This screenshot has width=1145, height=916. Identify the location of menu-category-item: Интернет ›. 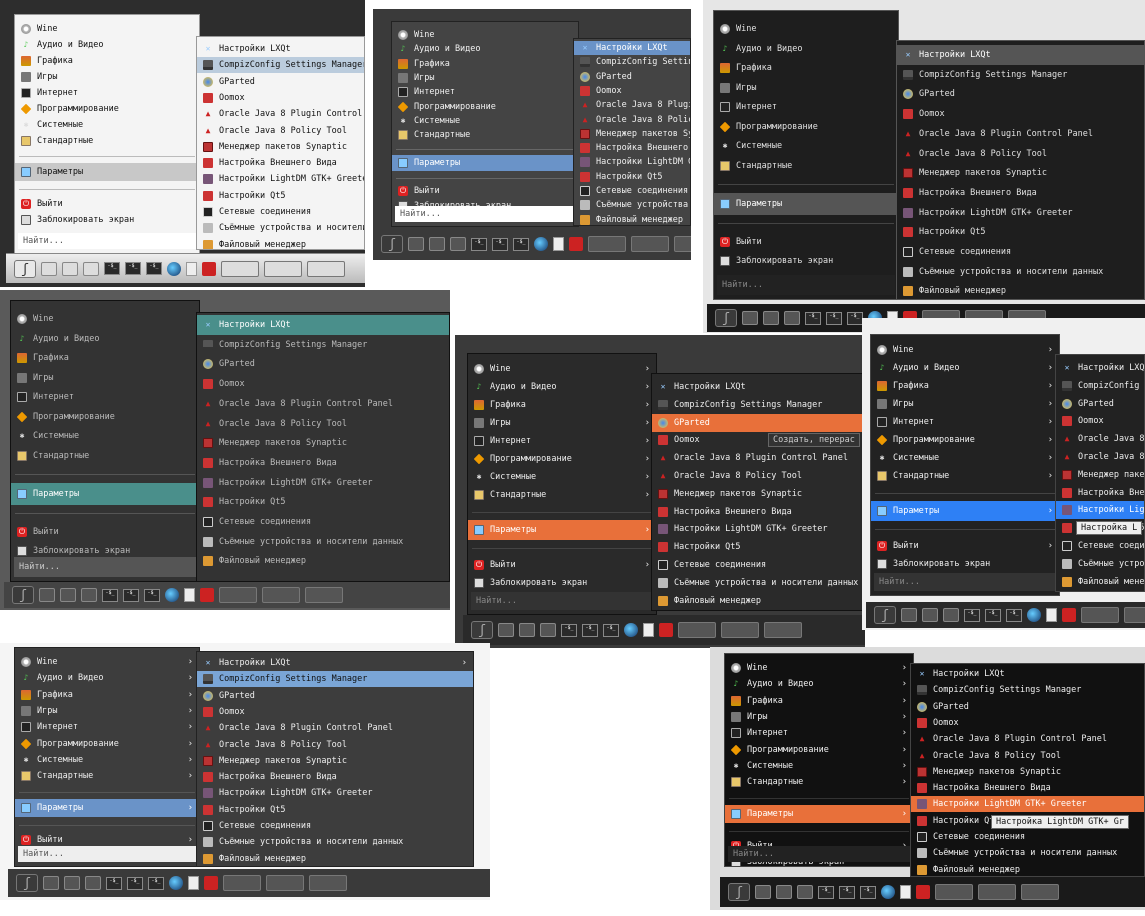
(562, 441).